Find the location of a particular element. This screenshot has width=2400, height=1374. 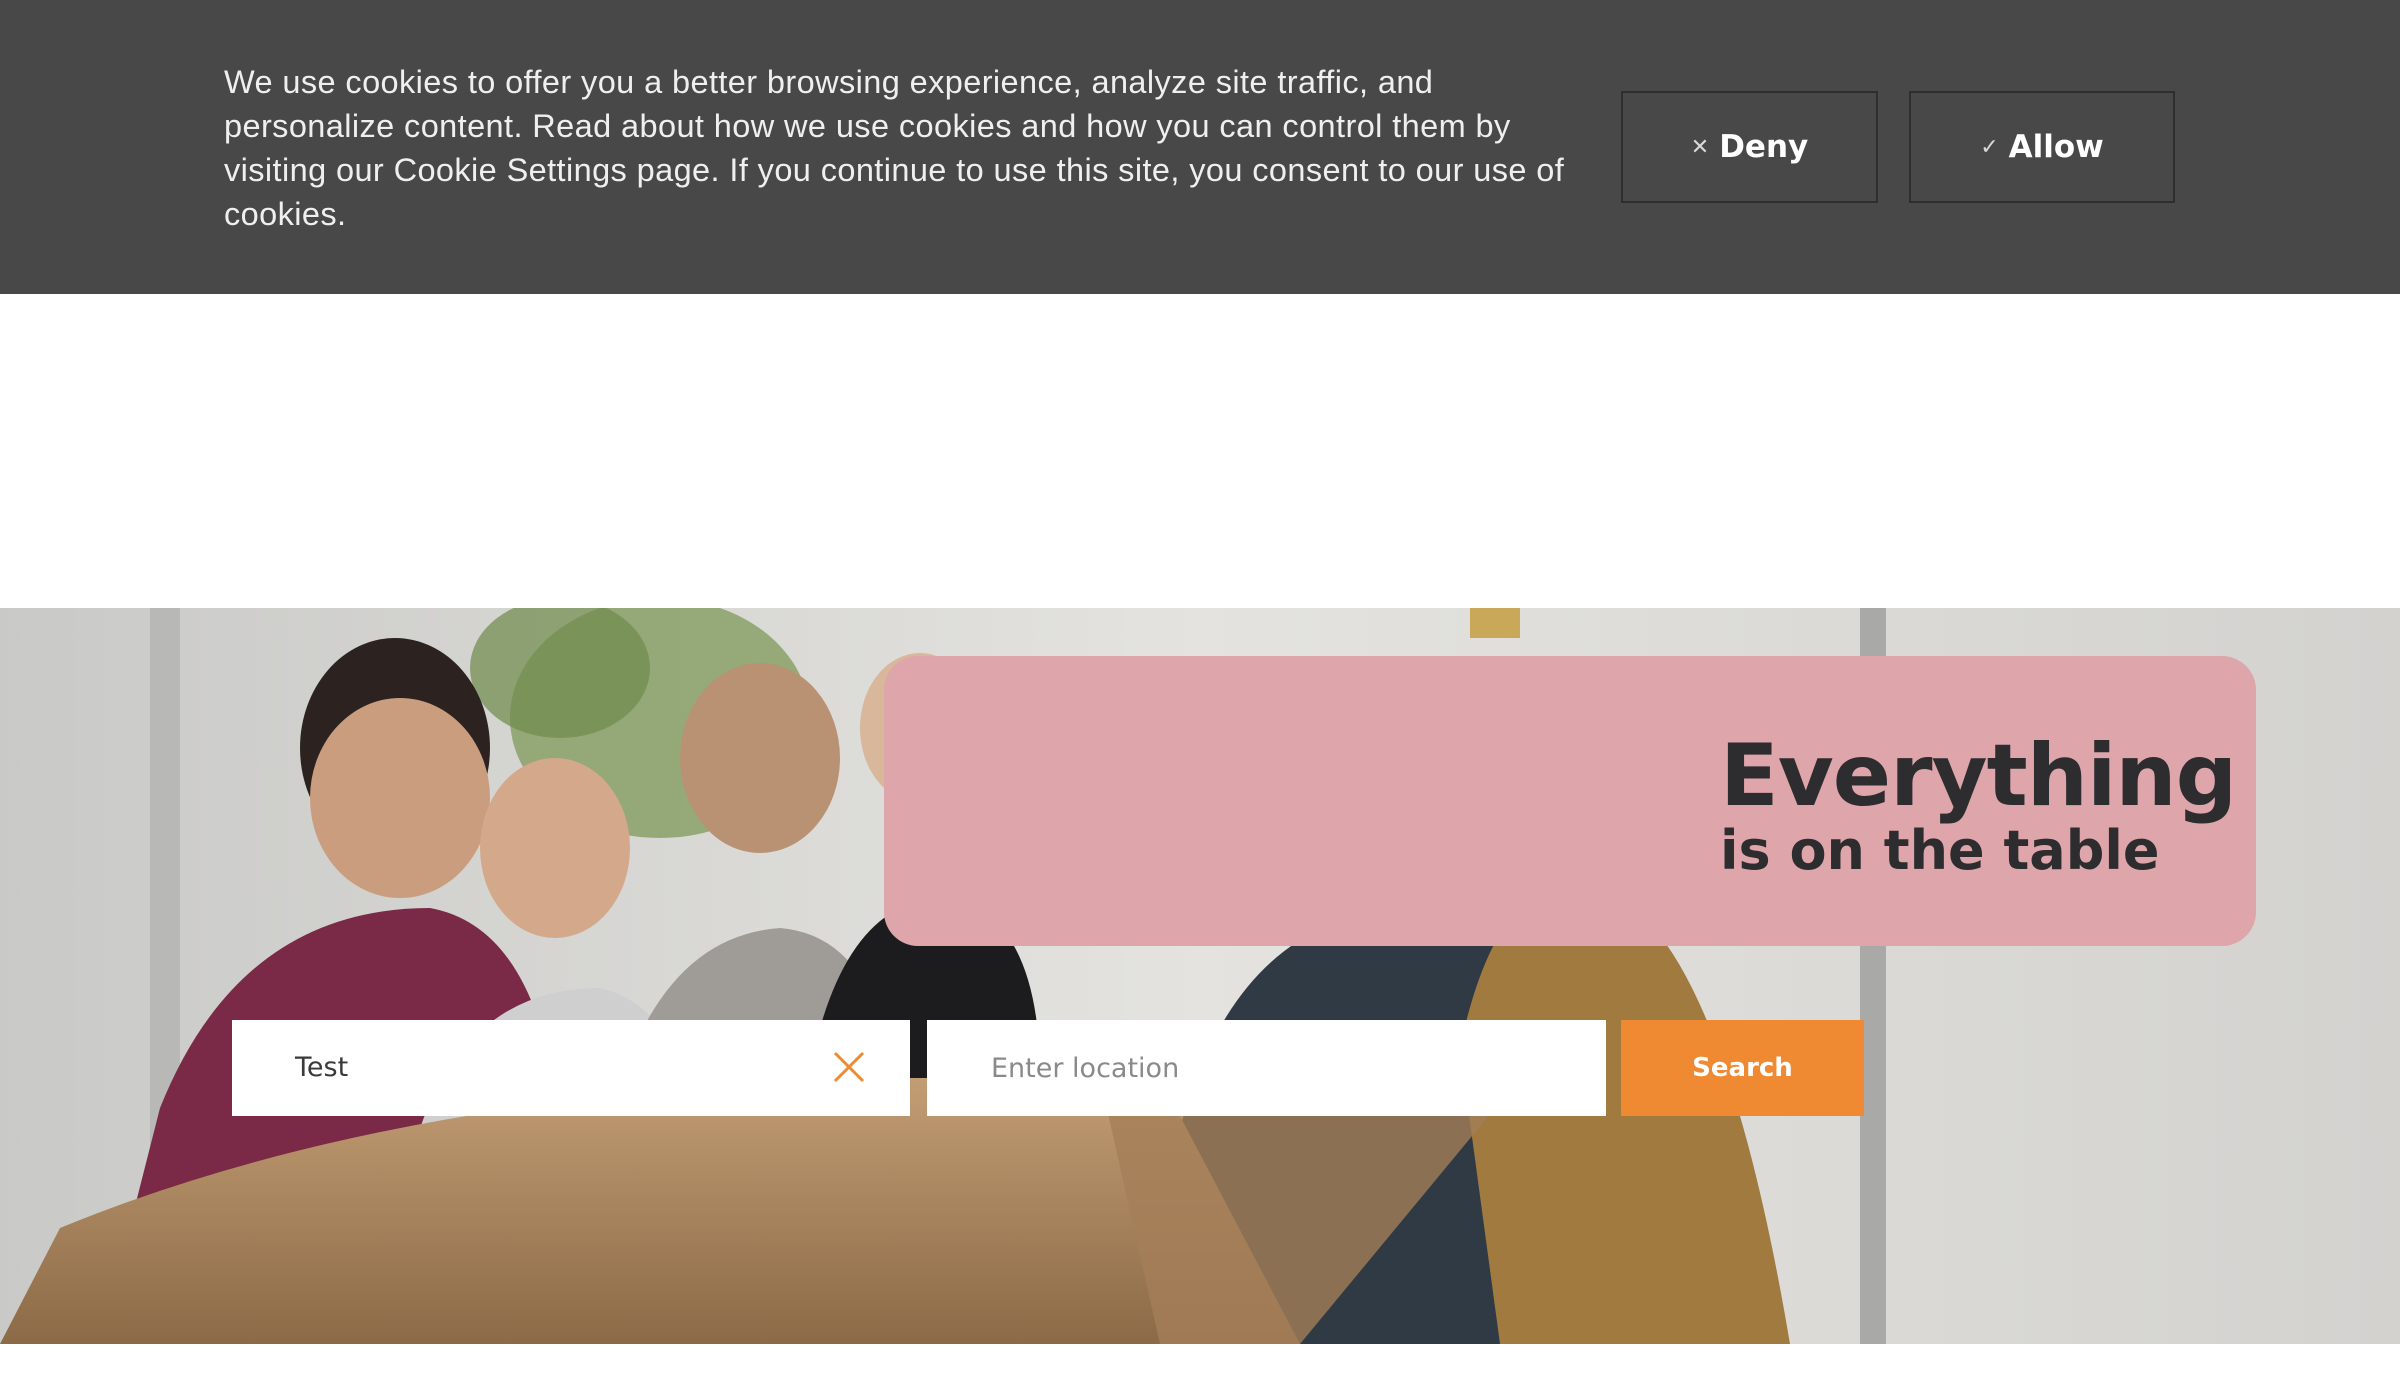

search-button: Search is located at coordinates (1742, 1068).